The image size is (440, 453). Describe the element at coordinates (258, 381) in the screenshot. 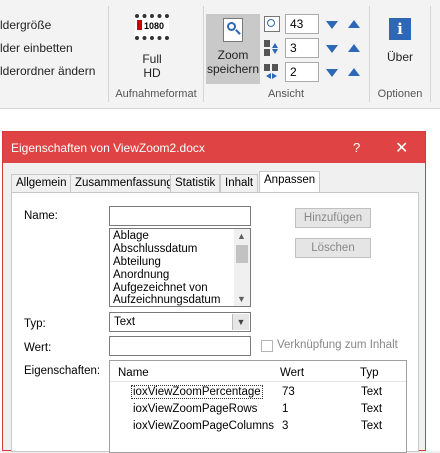

I see `header-divider` at that location.